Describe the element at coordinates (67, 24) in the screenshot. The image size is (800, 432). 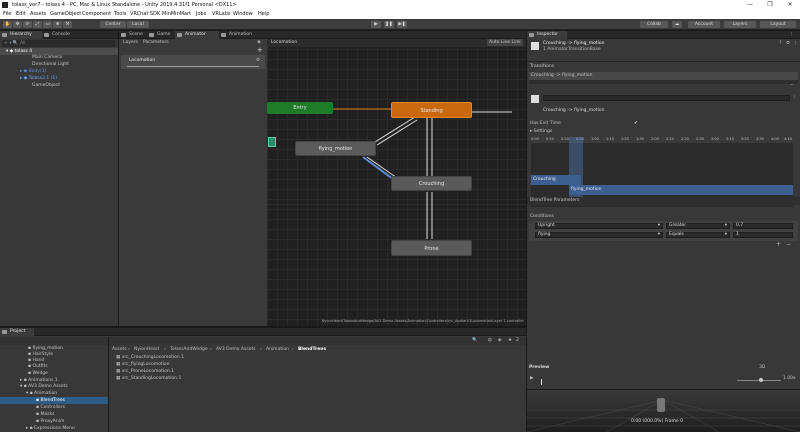
I see `custom-tool-icon: ⚒` at that location.